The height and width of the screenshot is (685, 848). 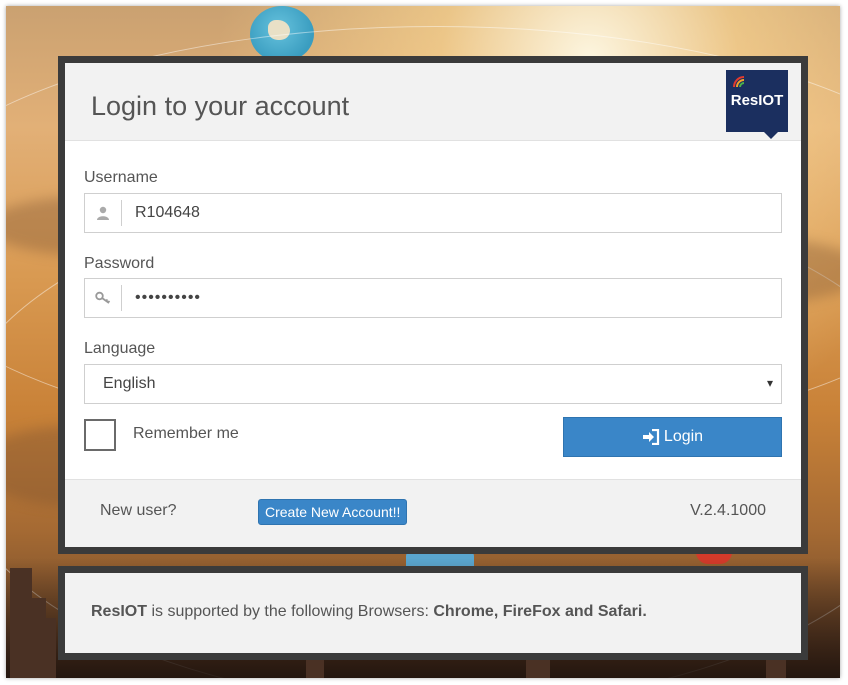 What do you see at coordinates (433, 213) in the screenshot?
I see `username-field: R104648` at bounding box center [433, 213].